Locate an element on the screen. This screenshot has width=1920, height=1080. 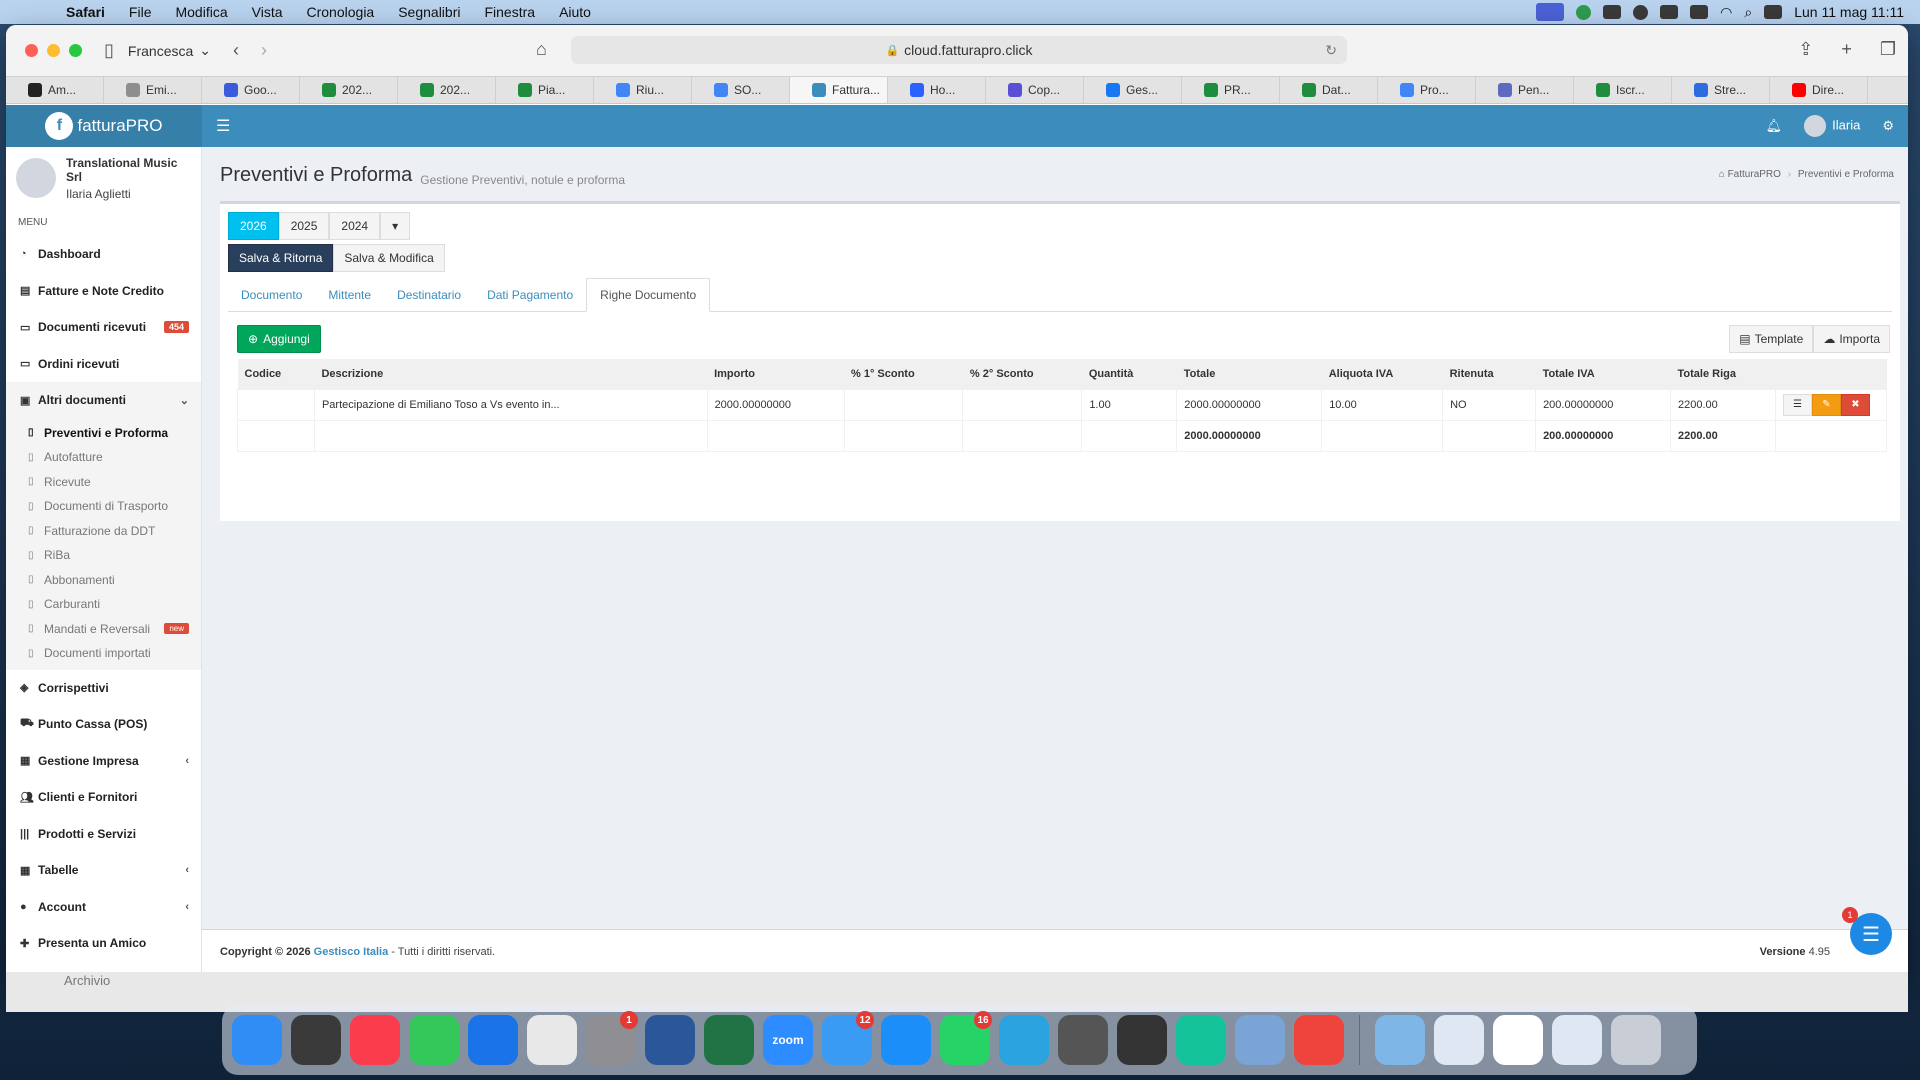
messages-icon is located at coordinates (434, 1040).